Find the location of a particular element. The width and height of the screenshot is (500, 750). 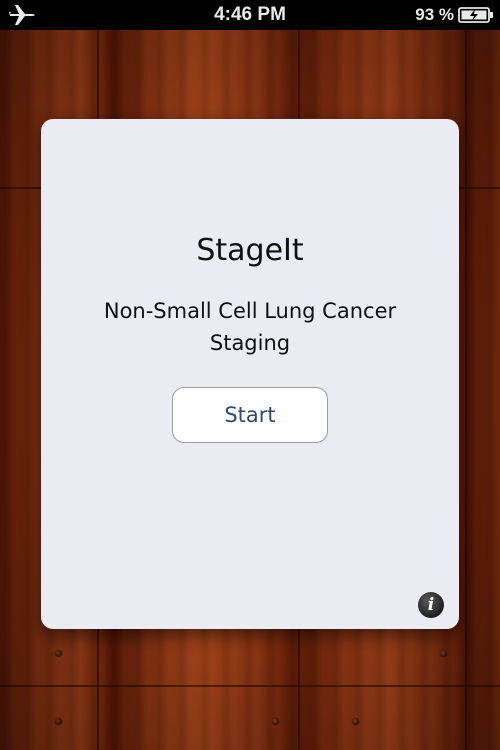

start-button: Start is located at coordinates (250, 415).